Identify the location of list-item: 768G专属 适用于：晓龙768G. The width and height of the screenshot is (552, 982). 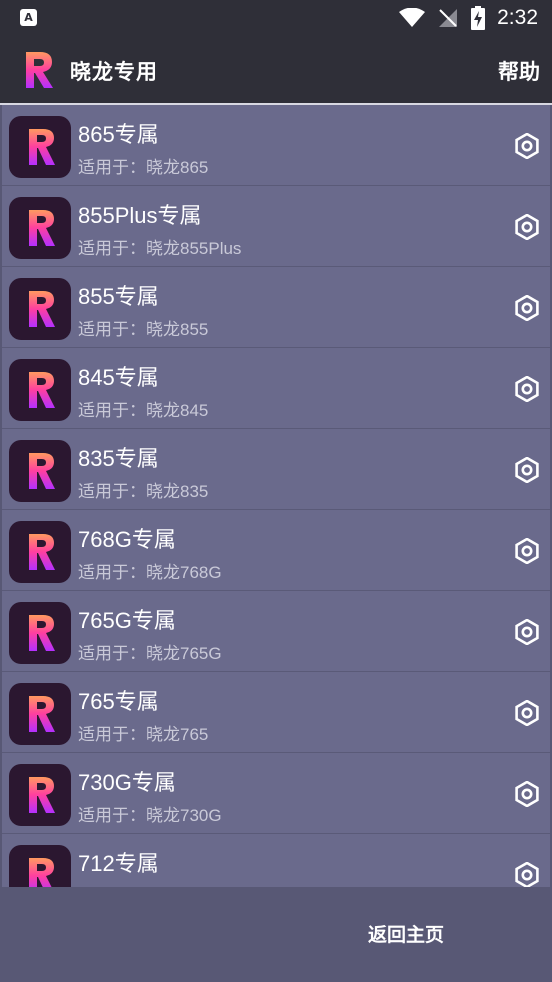
(276, 550).